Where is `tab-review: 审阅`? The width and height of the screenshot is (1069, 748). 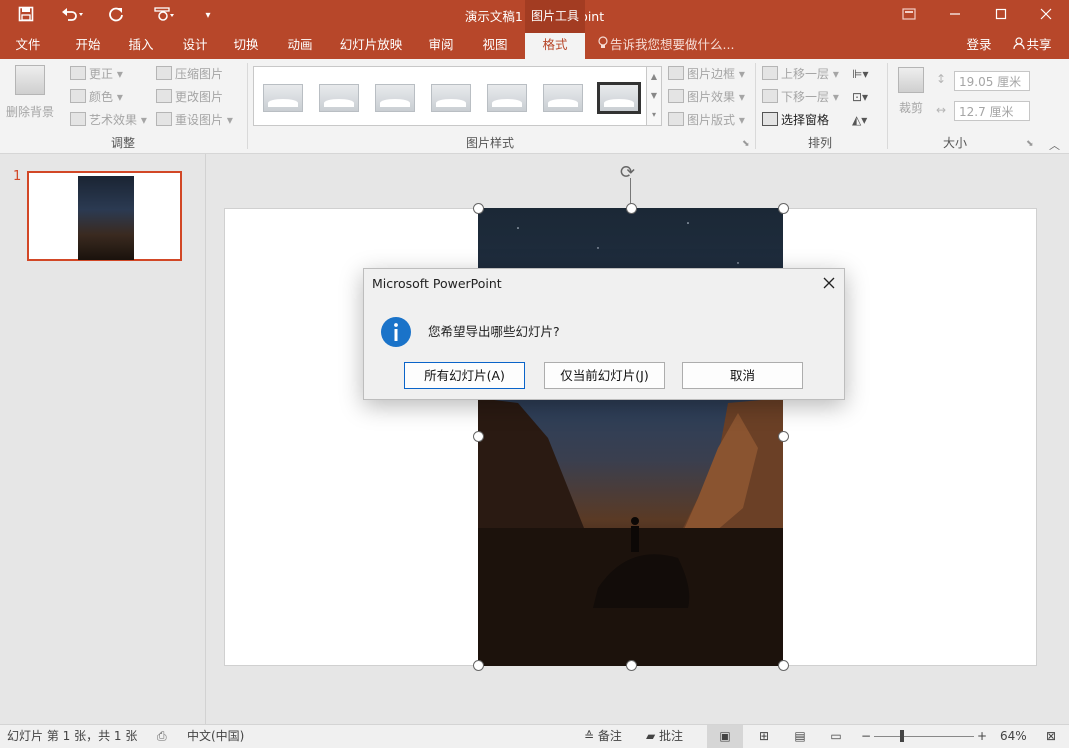 tab-review: 审阅 is located at coordinates (441, 46).